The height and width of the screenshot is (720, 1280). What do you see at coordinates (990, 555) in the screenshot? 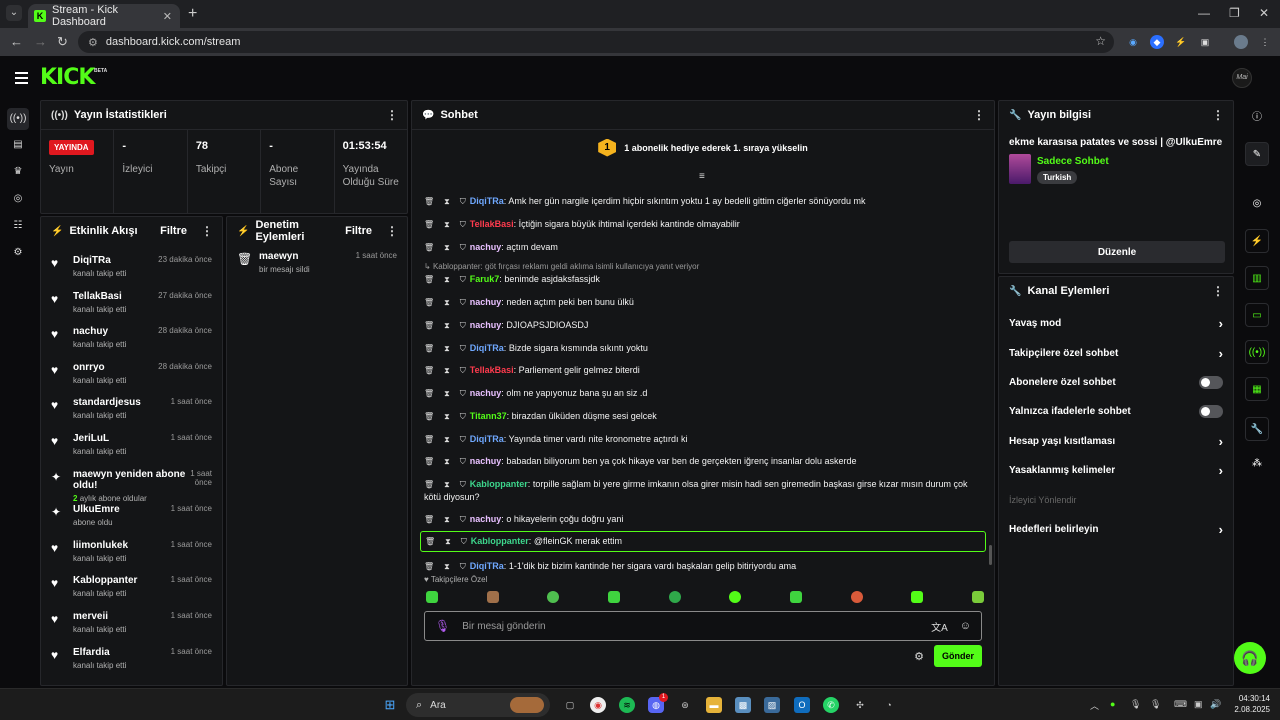
I see `chat-scrollbar` at bounding box center [990, 555].